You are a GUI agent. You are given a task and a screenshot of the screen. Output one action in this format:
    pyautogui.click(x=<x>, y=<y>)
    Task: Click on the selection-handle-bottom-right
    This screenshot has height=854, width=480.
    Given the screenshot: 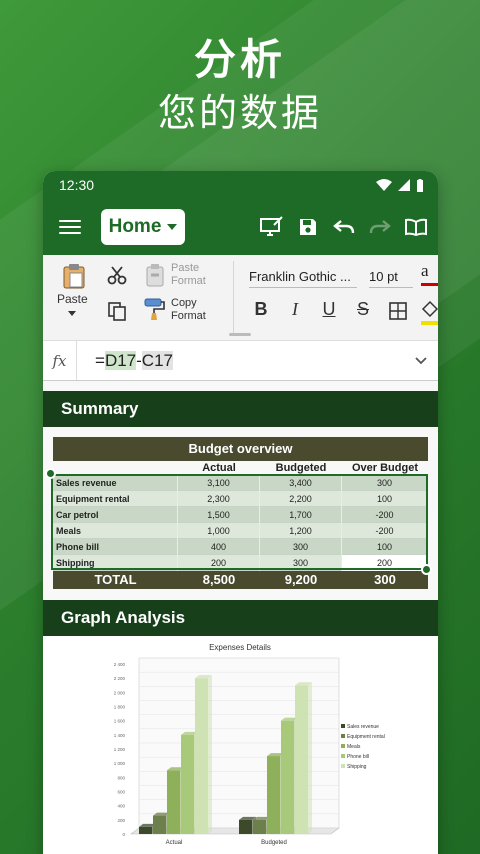 What is the action you would take?
    pyautogui.click(x=426, y=569)
    